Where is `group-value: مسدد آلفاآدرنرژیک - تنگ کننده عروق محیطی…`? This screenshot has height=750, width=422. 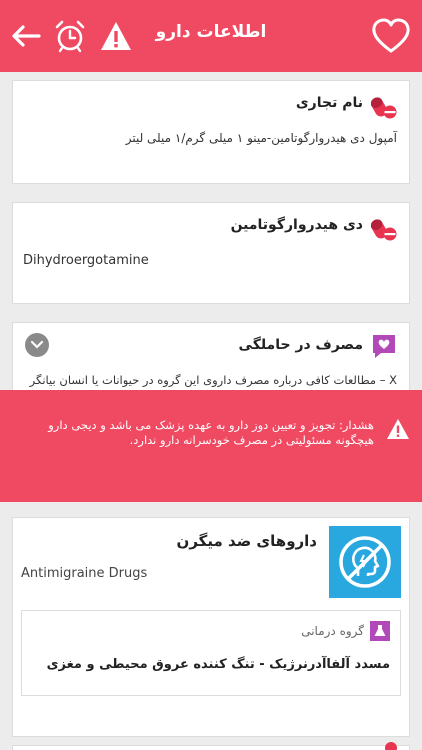
group-value: مسدد آلفاآدرنرژیک - تنگ کننده عروق محیطی… is located at coordinates (218, 664).